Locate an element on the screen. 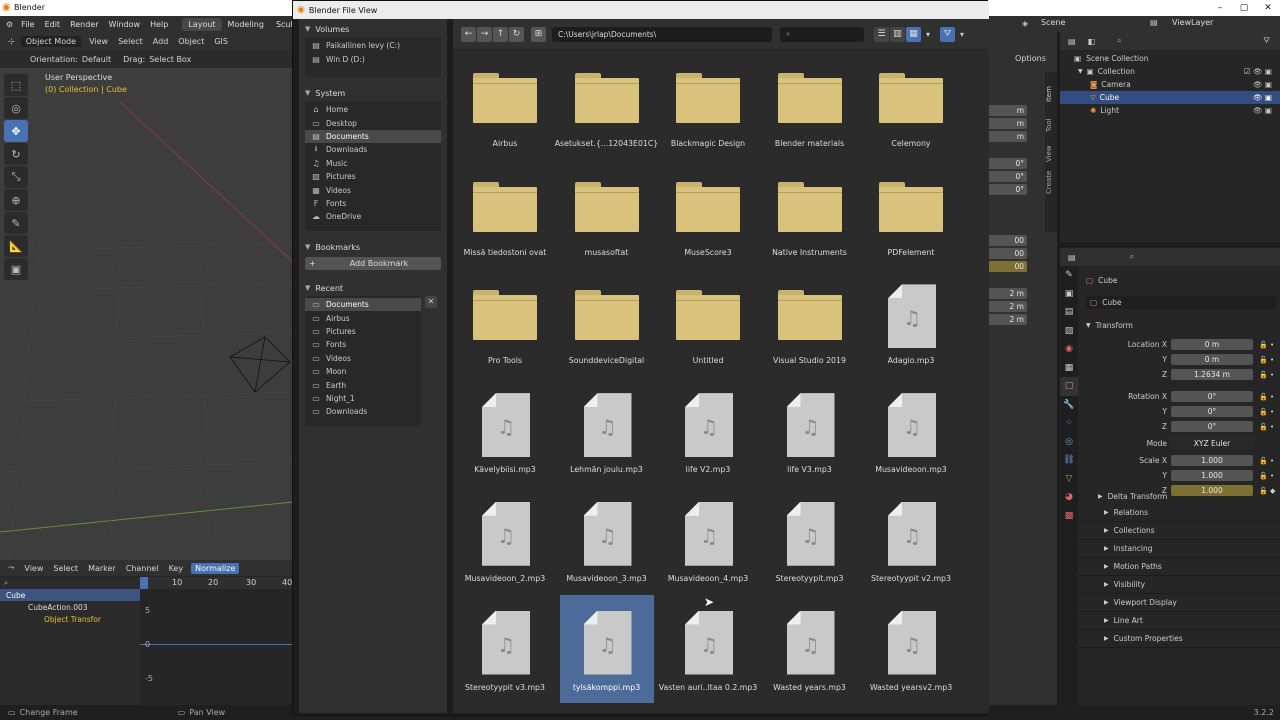 This screenshot has height=720, width=1280. ge-menu-marker: Marker is located at coordinates (102, 568).